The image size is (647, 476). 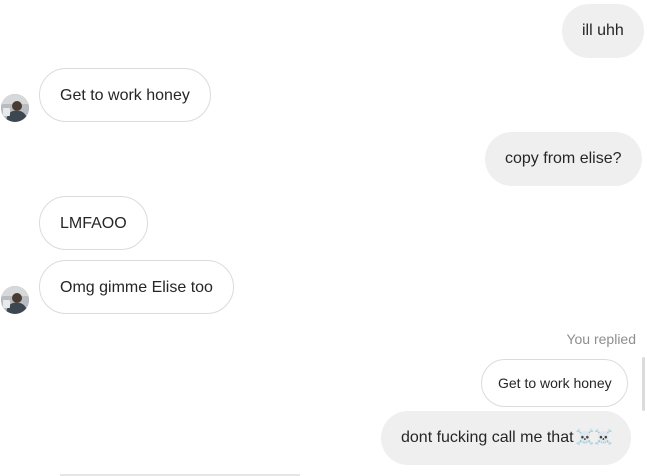 I want to click on quoted-message-text: Get to work honey, so click(x=555, y=383).